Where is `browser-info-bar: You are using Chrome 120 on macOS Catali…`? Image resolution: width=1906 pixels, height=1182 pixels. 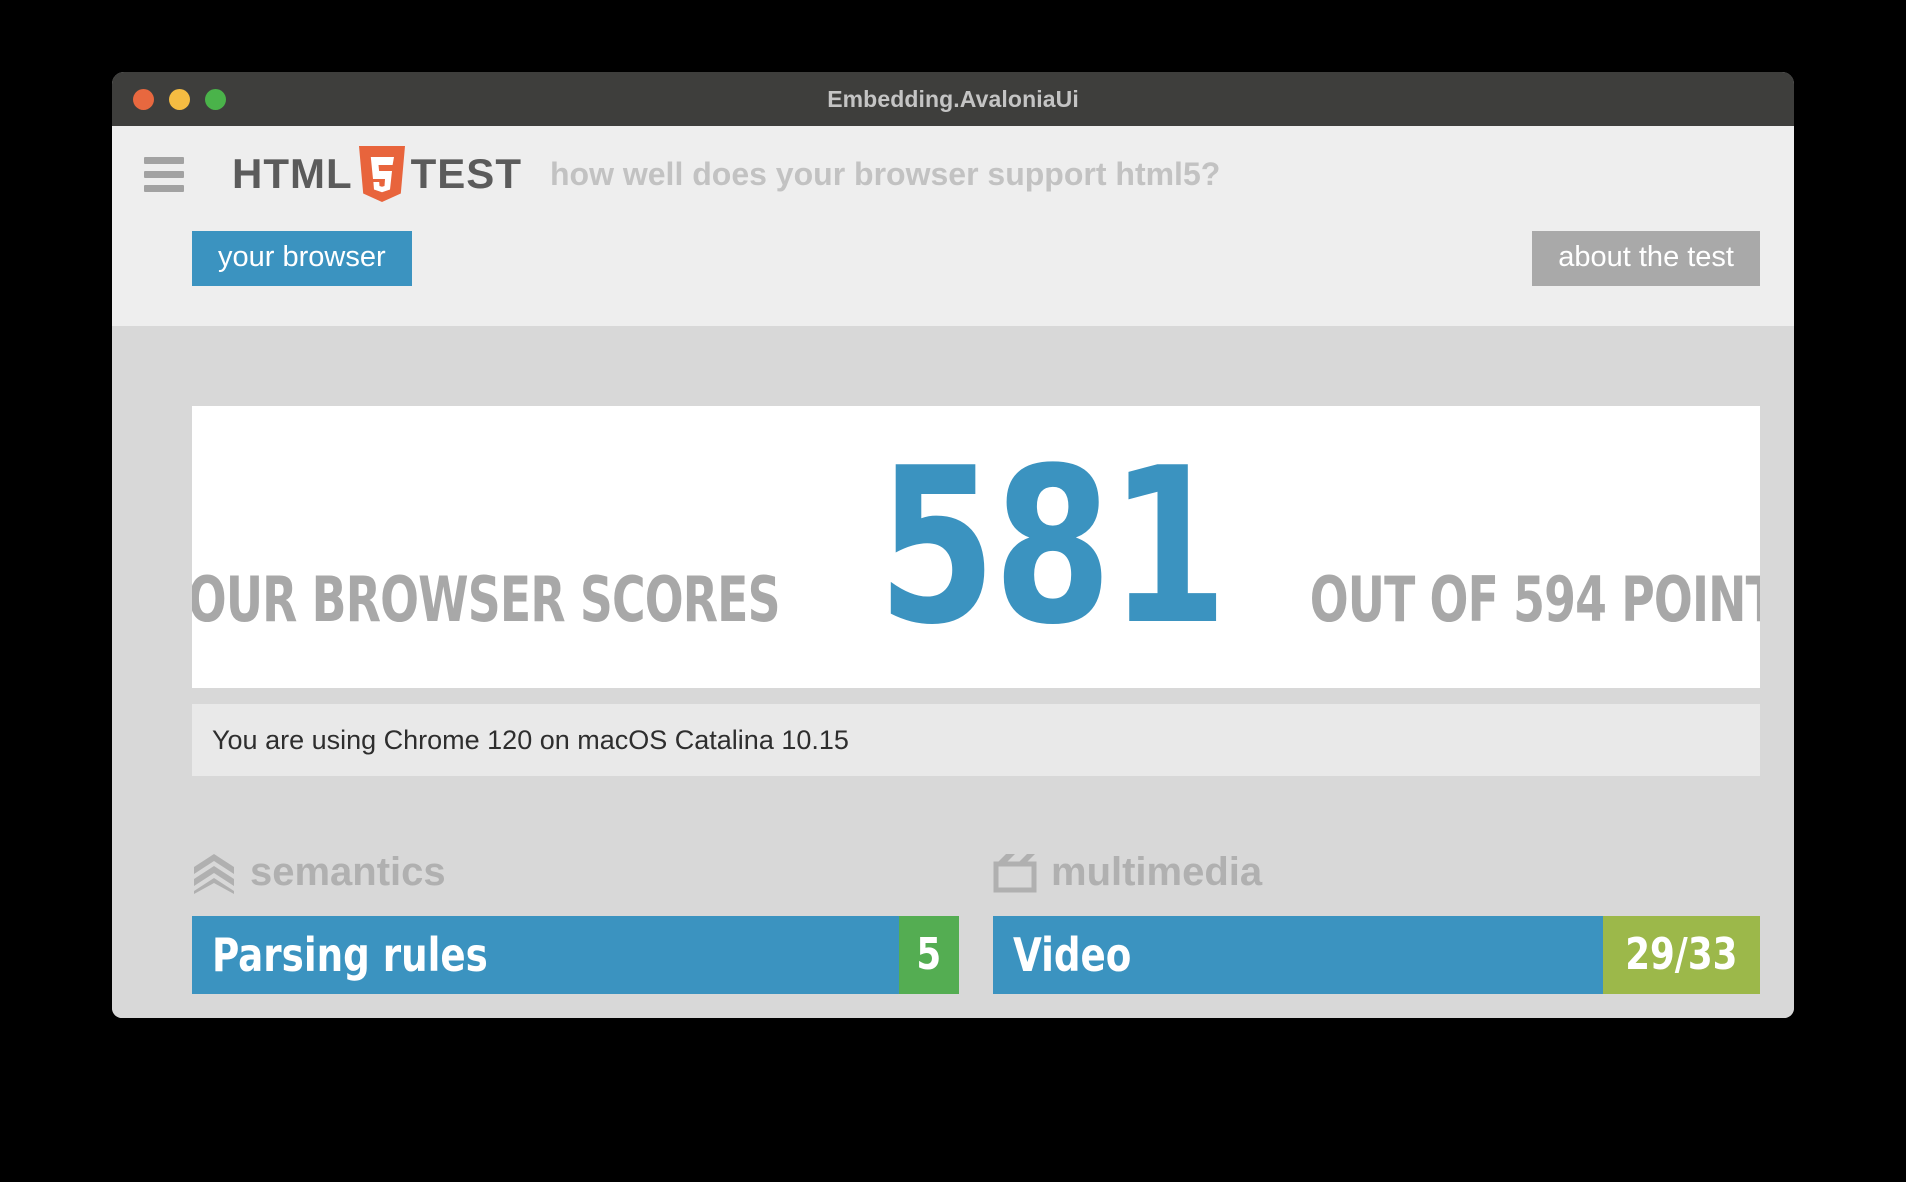
browser-info-bar: You are using Chrome 120 on macOS Catali… is located at coordinates (976, 740).